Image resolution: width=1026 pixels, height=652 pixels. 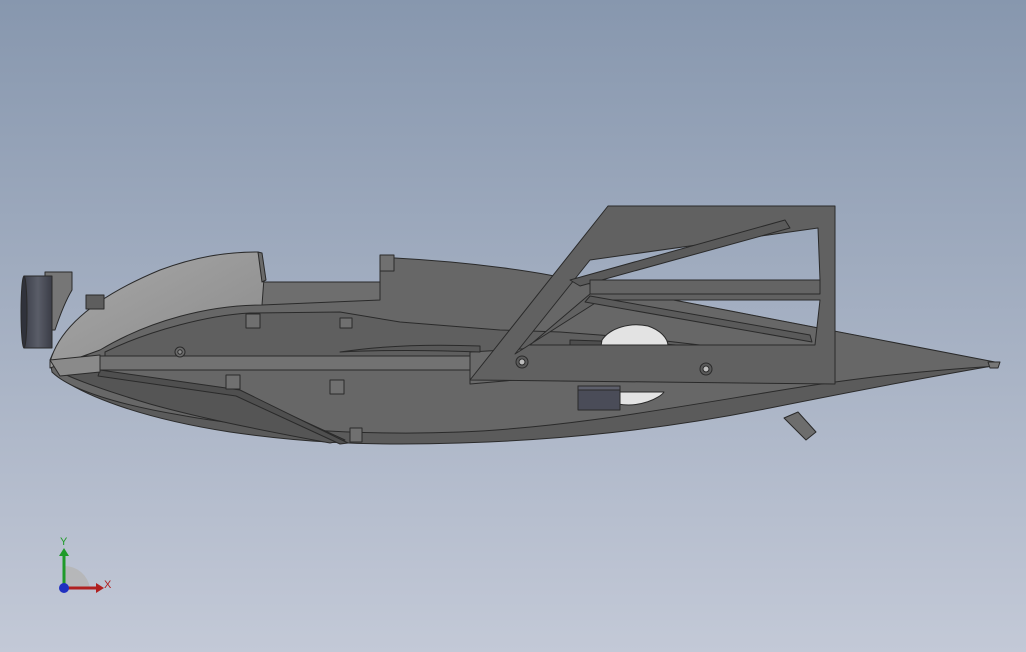 What do you see at coordinates (180, 352) in the screenshot?
I see `screw-hole-inner` at bounding box center [180, 352].